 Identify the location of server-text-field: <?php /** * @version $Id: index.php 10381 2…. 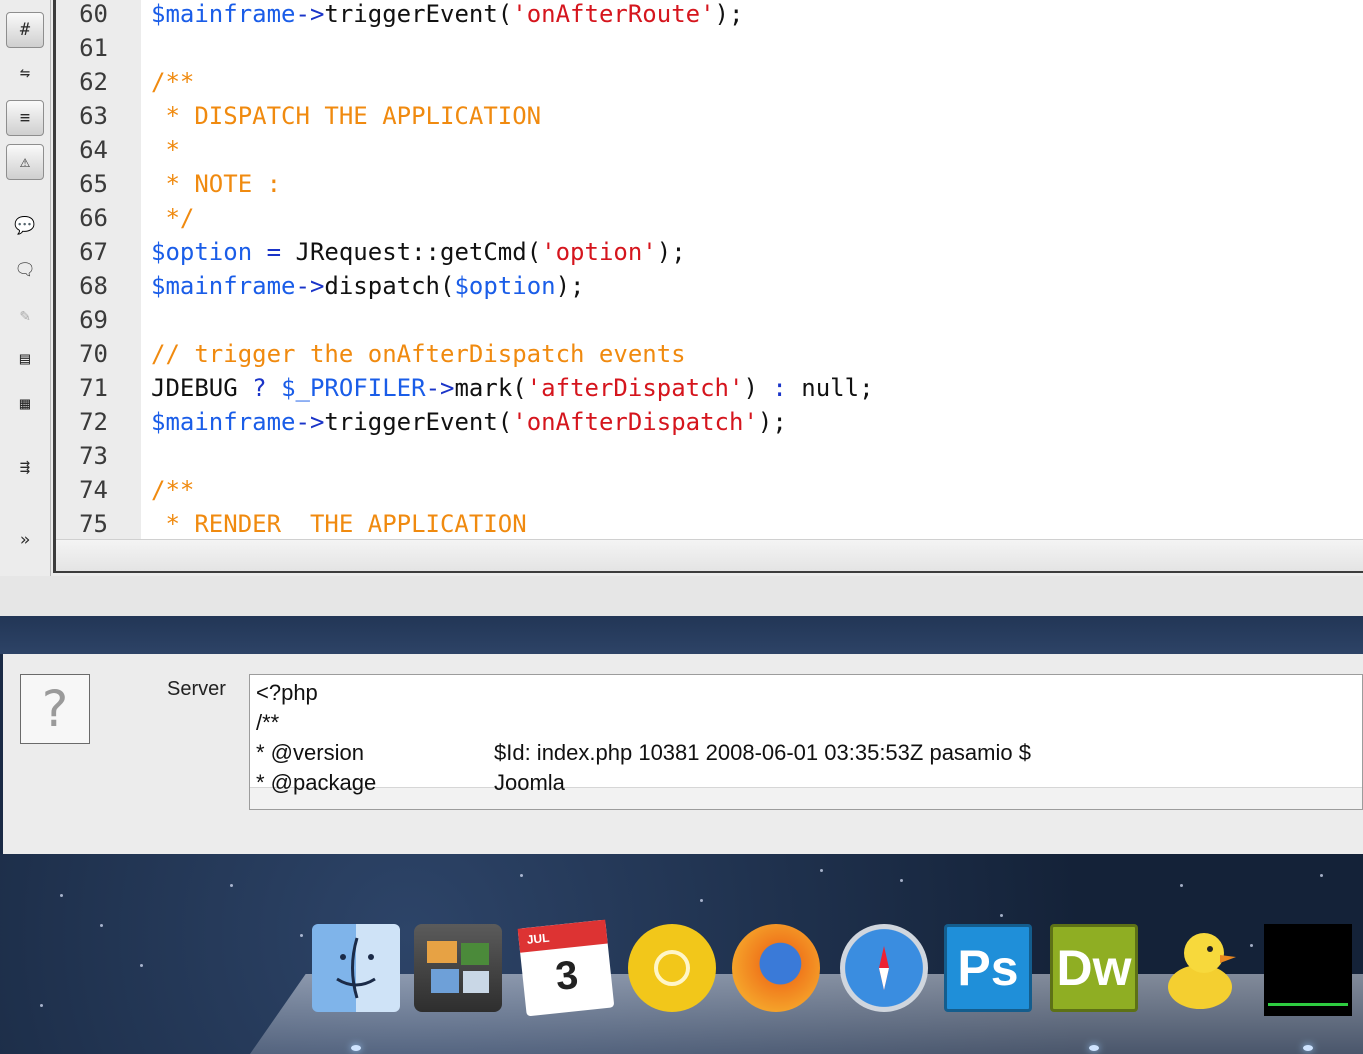
(806, 742).